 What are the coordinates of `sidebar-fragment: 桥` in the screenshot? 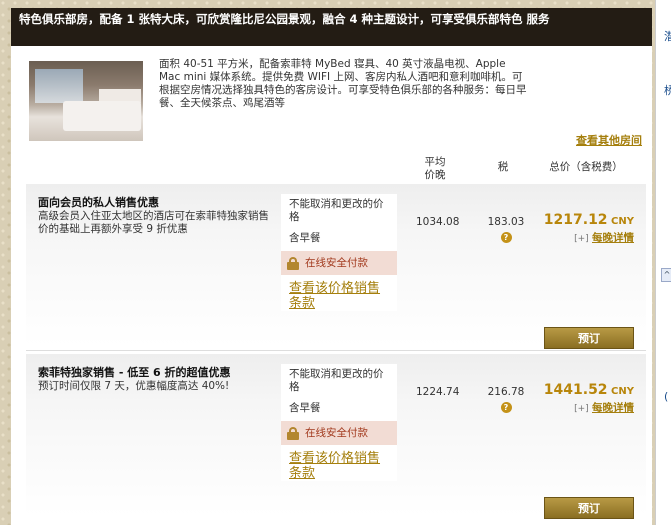 It's located at (667, 90).